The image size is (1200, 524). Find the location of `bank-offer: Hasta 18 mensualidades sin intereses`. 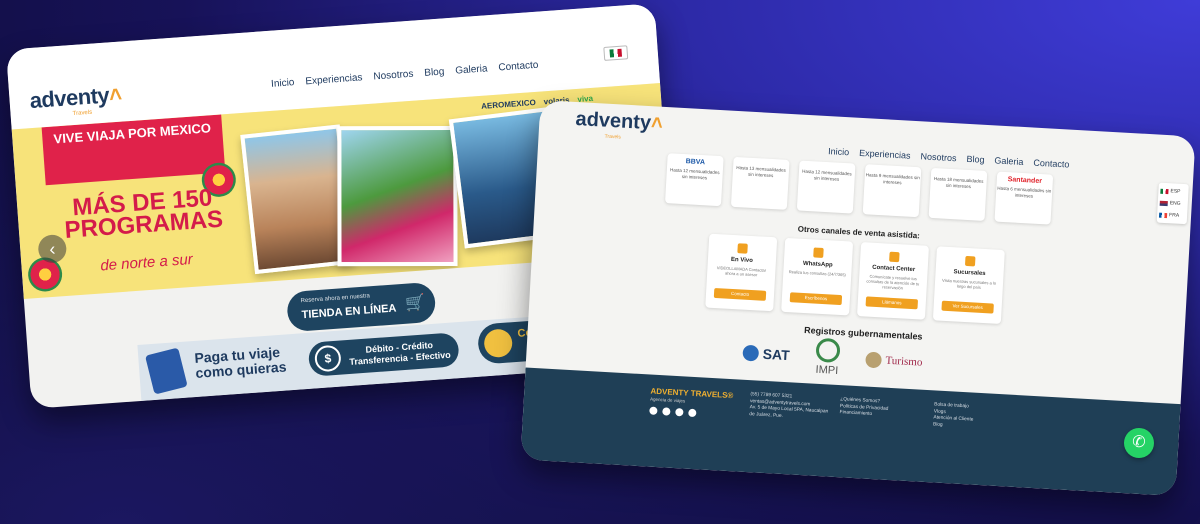

bank-offer: Hasta 18 mensualidades sin intereses is located at coordinates (958, 183).